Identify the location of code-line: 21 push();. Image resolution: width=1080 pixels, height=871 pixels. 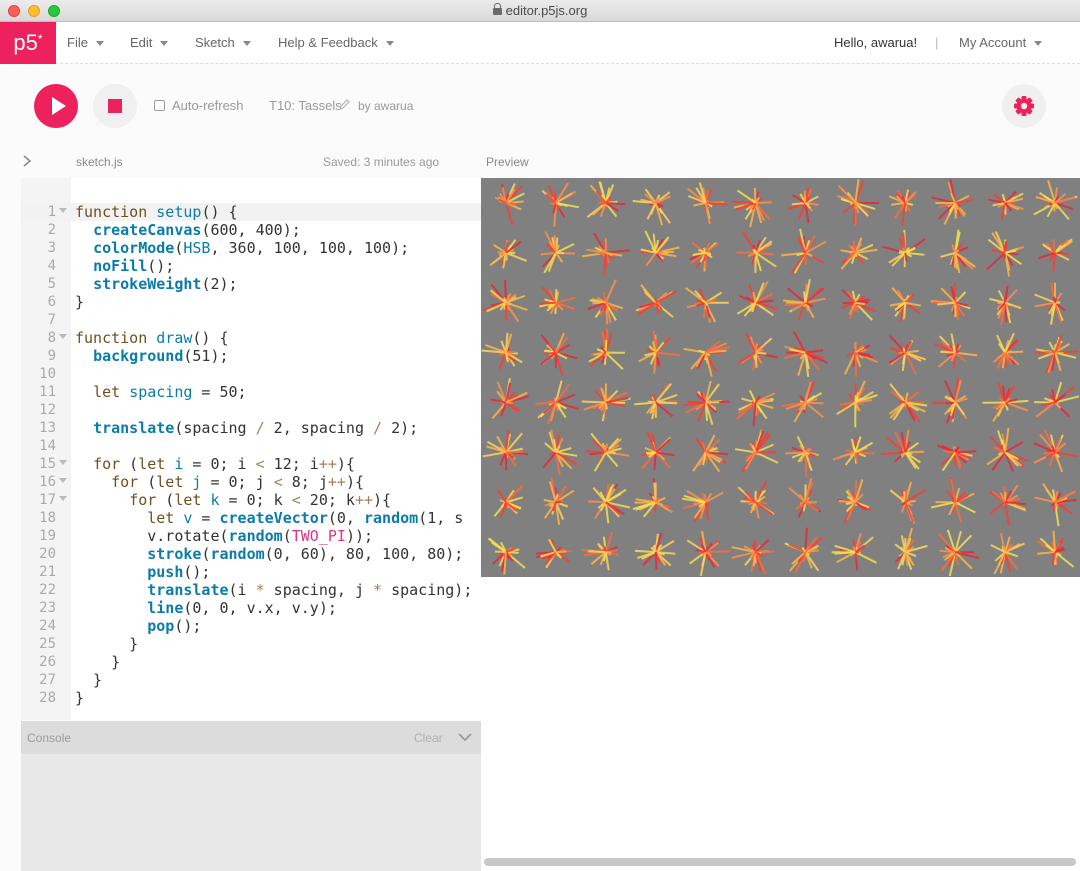
(251, 572).